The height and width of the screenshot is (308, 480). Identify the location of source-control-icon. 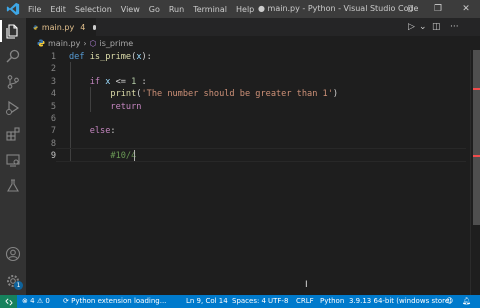
(13, 82).